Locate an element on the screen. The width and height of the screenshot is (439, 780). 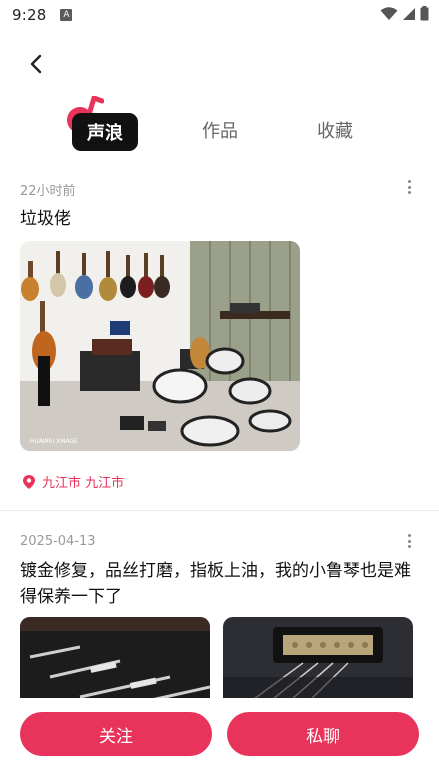
location-pin-icon is located at coordinates (29, 481).